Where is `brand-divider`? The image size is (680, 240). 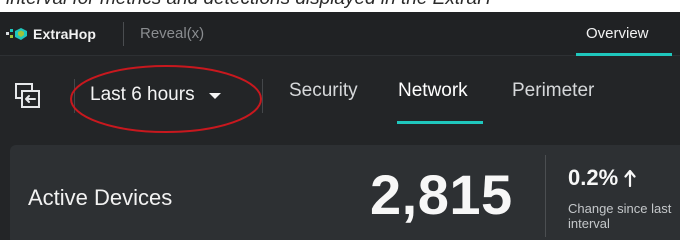
brand-divider is located at coordinates (123, 34).